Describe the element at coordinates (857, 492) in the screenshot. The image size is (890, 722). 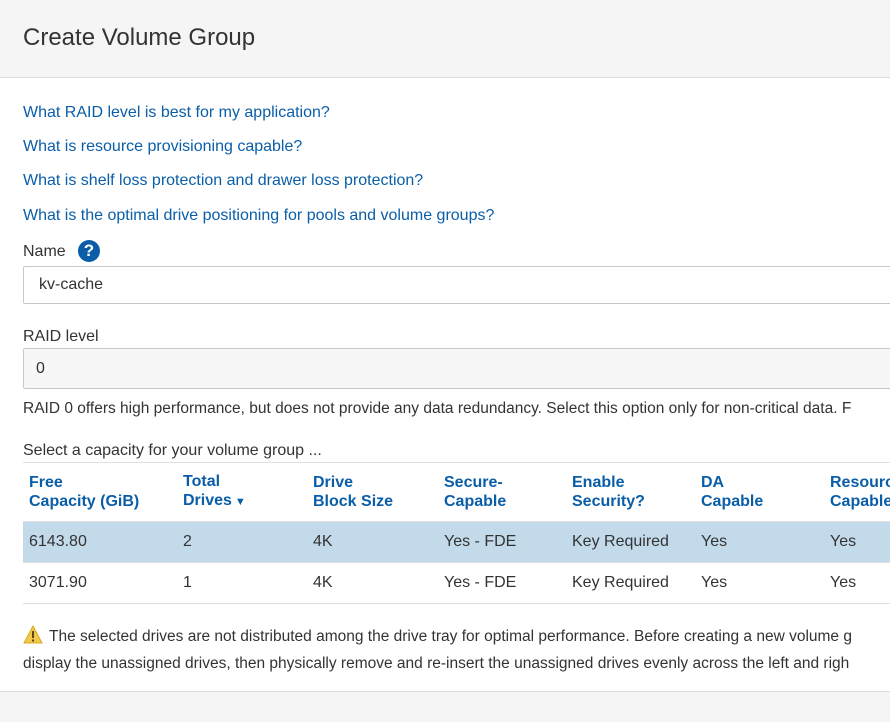
I see `column-header-resource-capable: Resourc Capable` at that location.